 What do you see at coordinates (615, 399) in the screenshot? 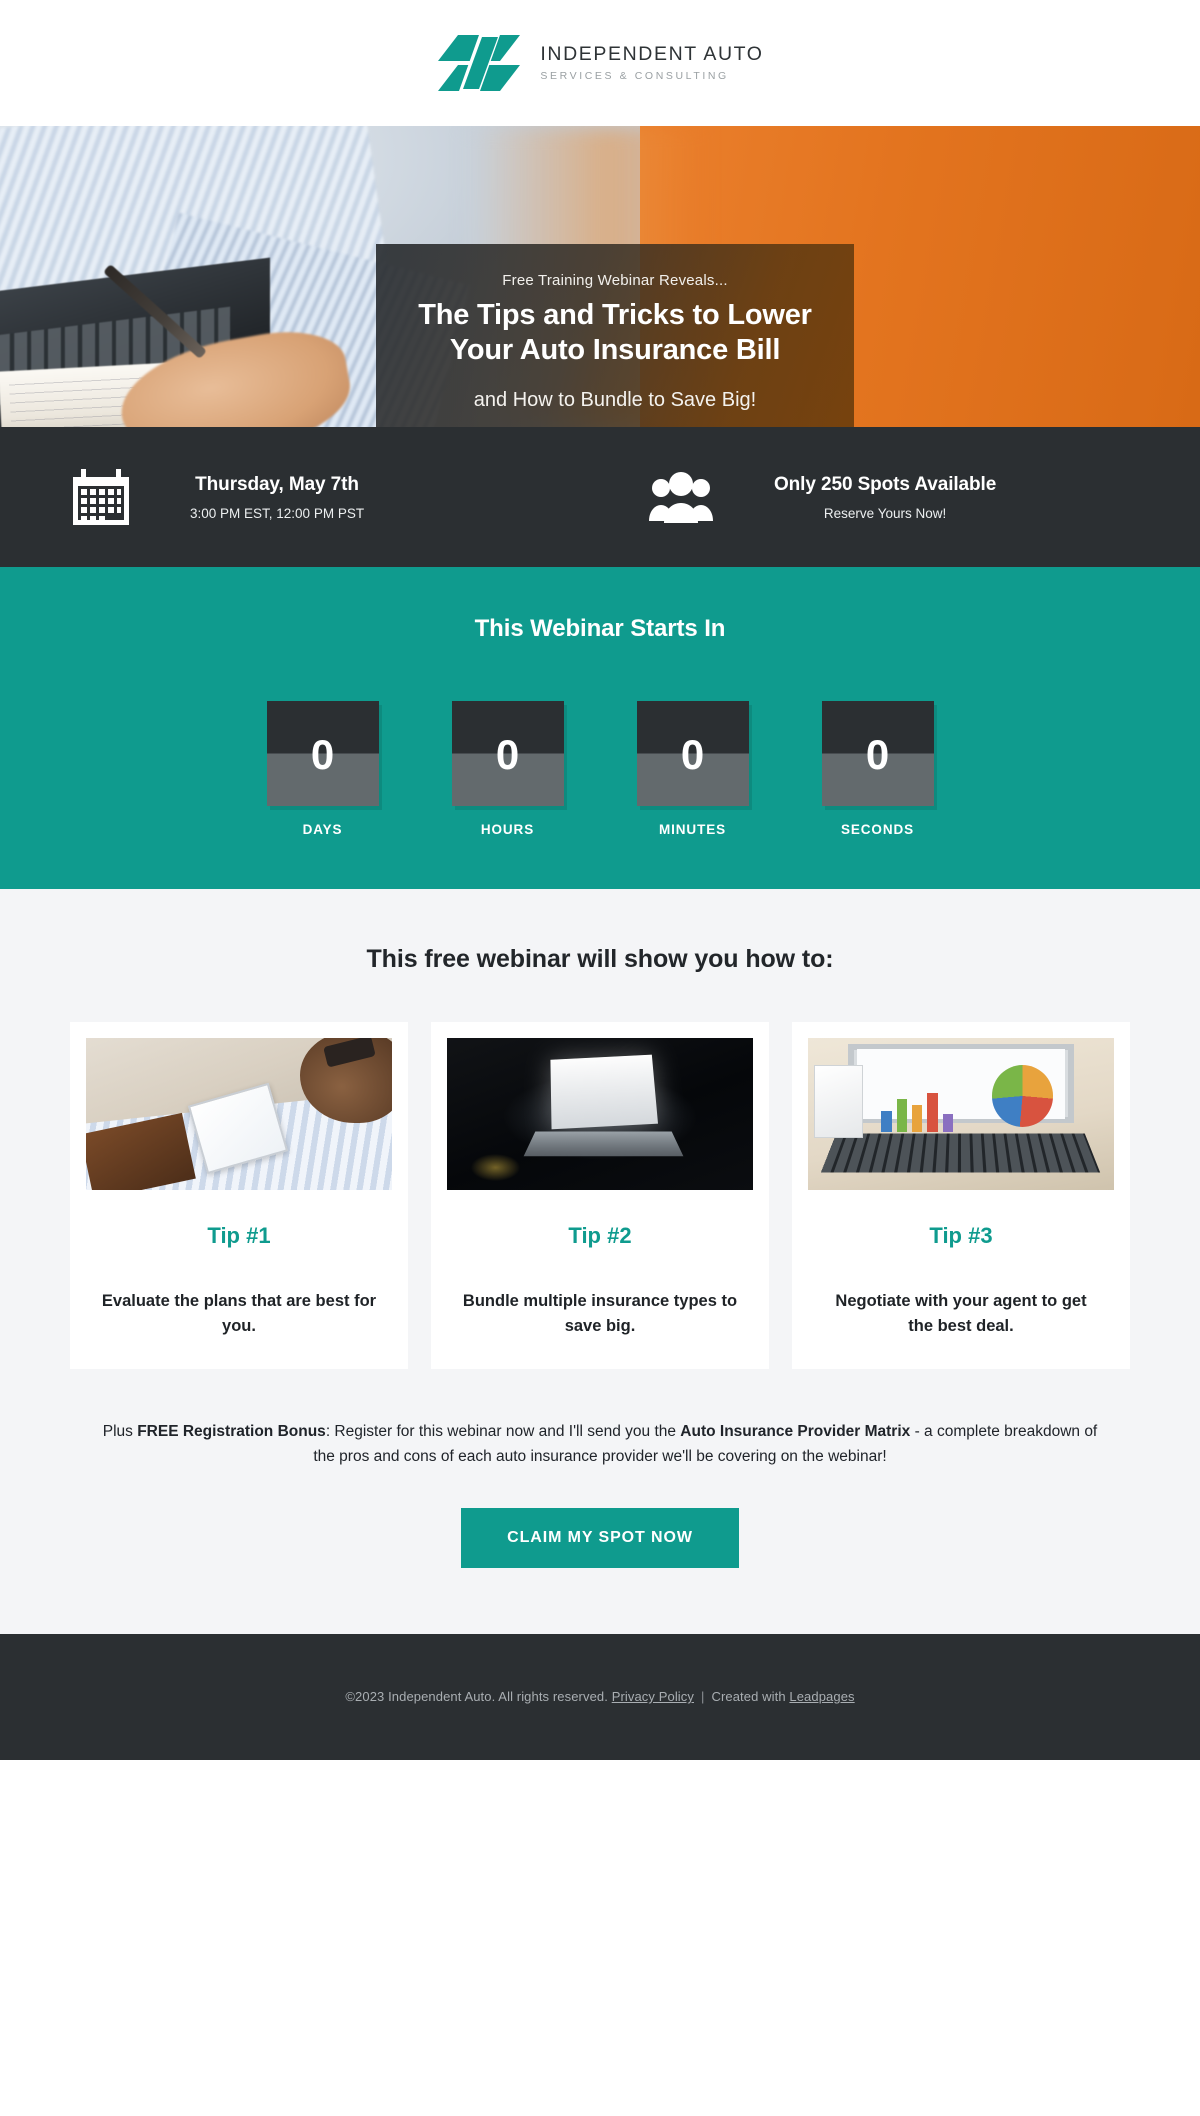
I see `hero-subtitle: and How to Bundle to Save Big!` at bounding box center [615, 399].